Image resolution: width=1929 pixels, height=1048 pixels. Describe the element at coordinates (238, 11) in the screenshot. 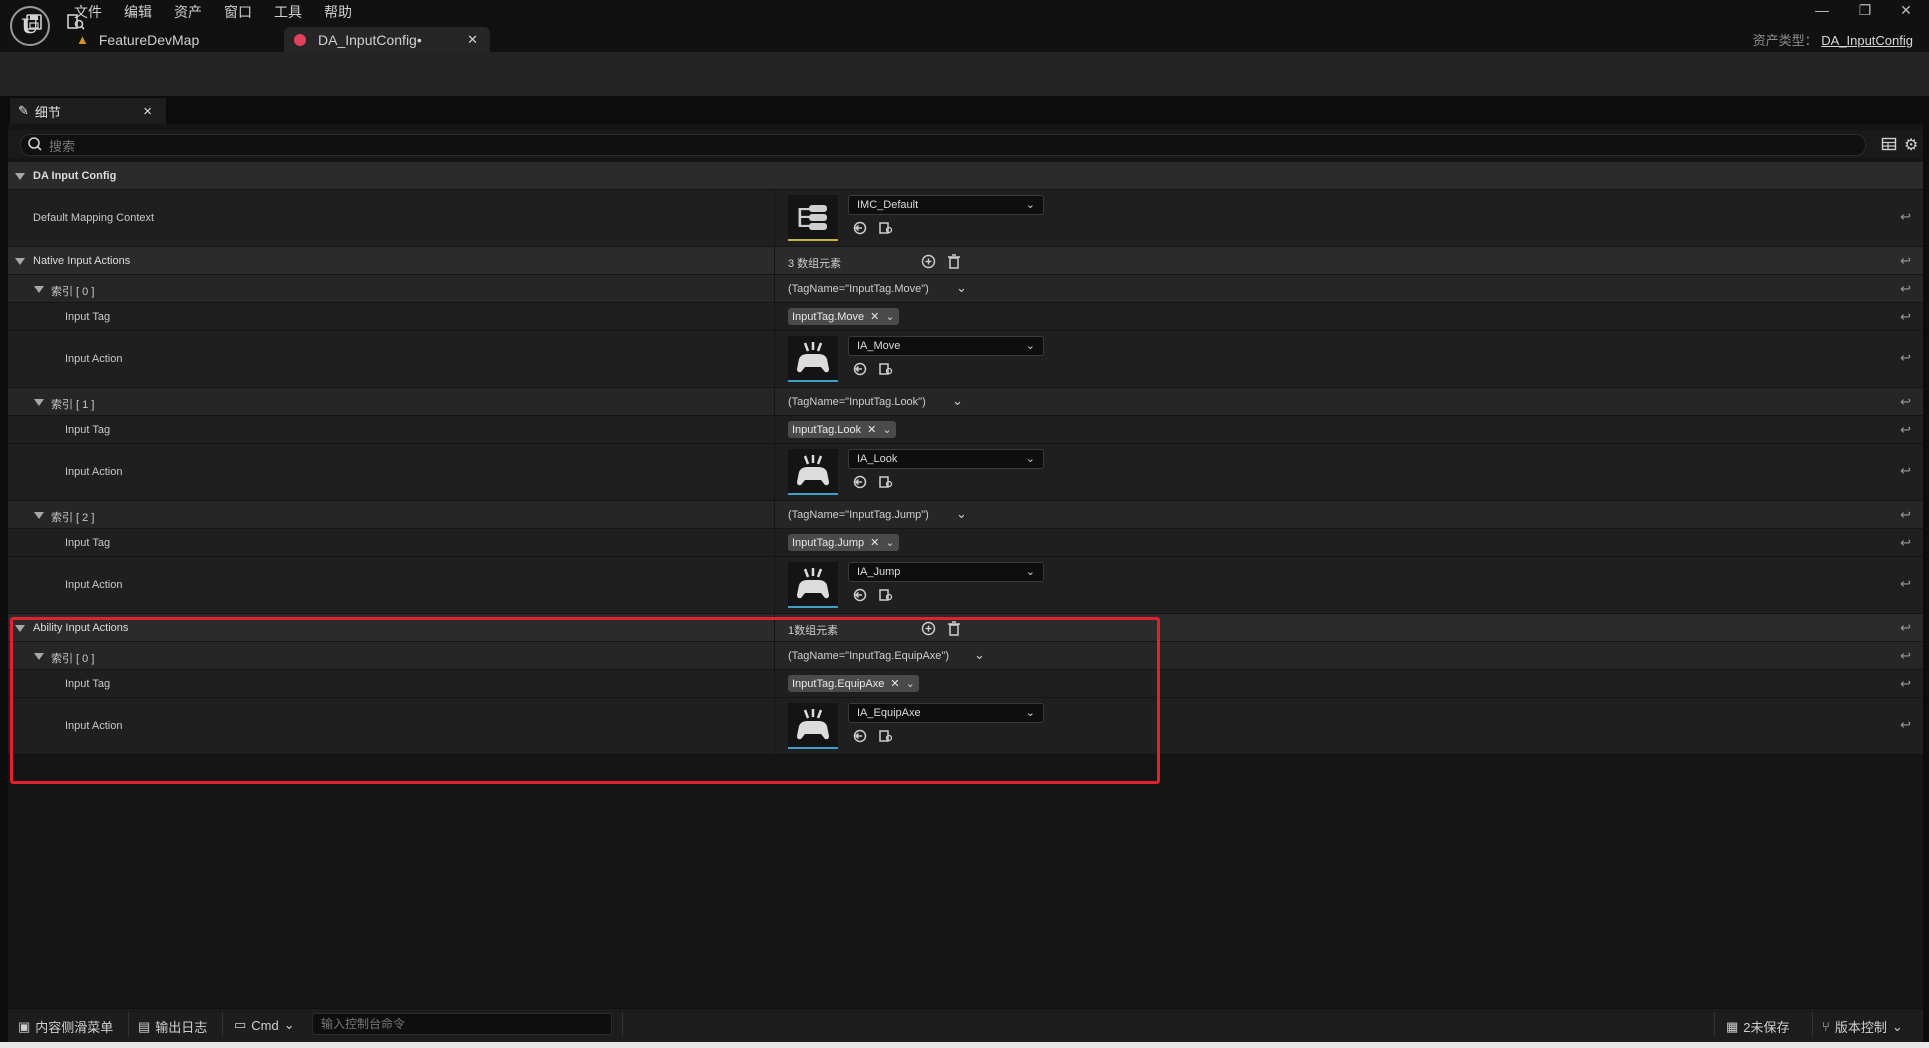

I see `menu-window: 窗口` at that location.